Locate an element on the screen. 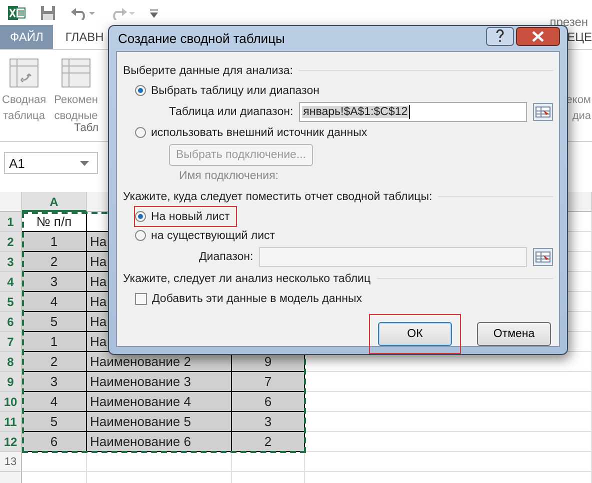 This screenshot has width=592, height=483. connection-name-label: Имя подключения: is located at coordinates (229, 176).